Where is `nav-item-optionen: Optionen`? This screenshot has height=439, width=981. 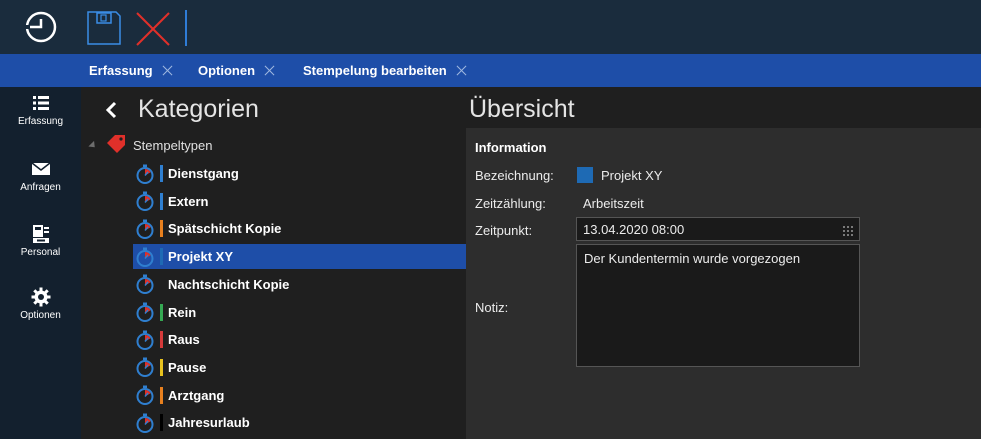
nav-item-optionen: Optionen is located at coordinates (40, 304).